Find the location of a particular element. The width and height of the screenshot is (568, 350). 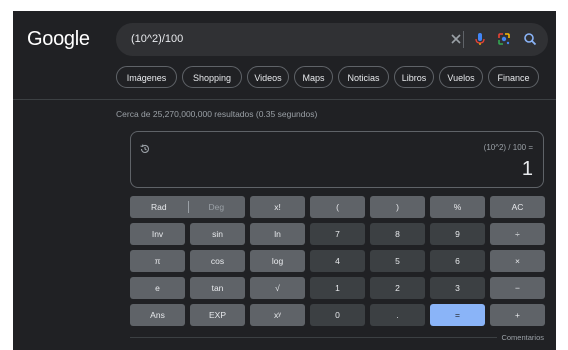

chip-imagenes: Imágenes is located at coordinates (146, 77).